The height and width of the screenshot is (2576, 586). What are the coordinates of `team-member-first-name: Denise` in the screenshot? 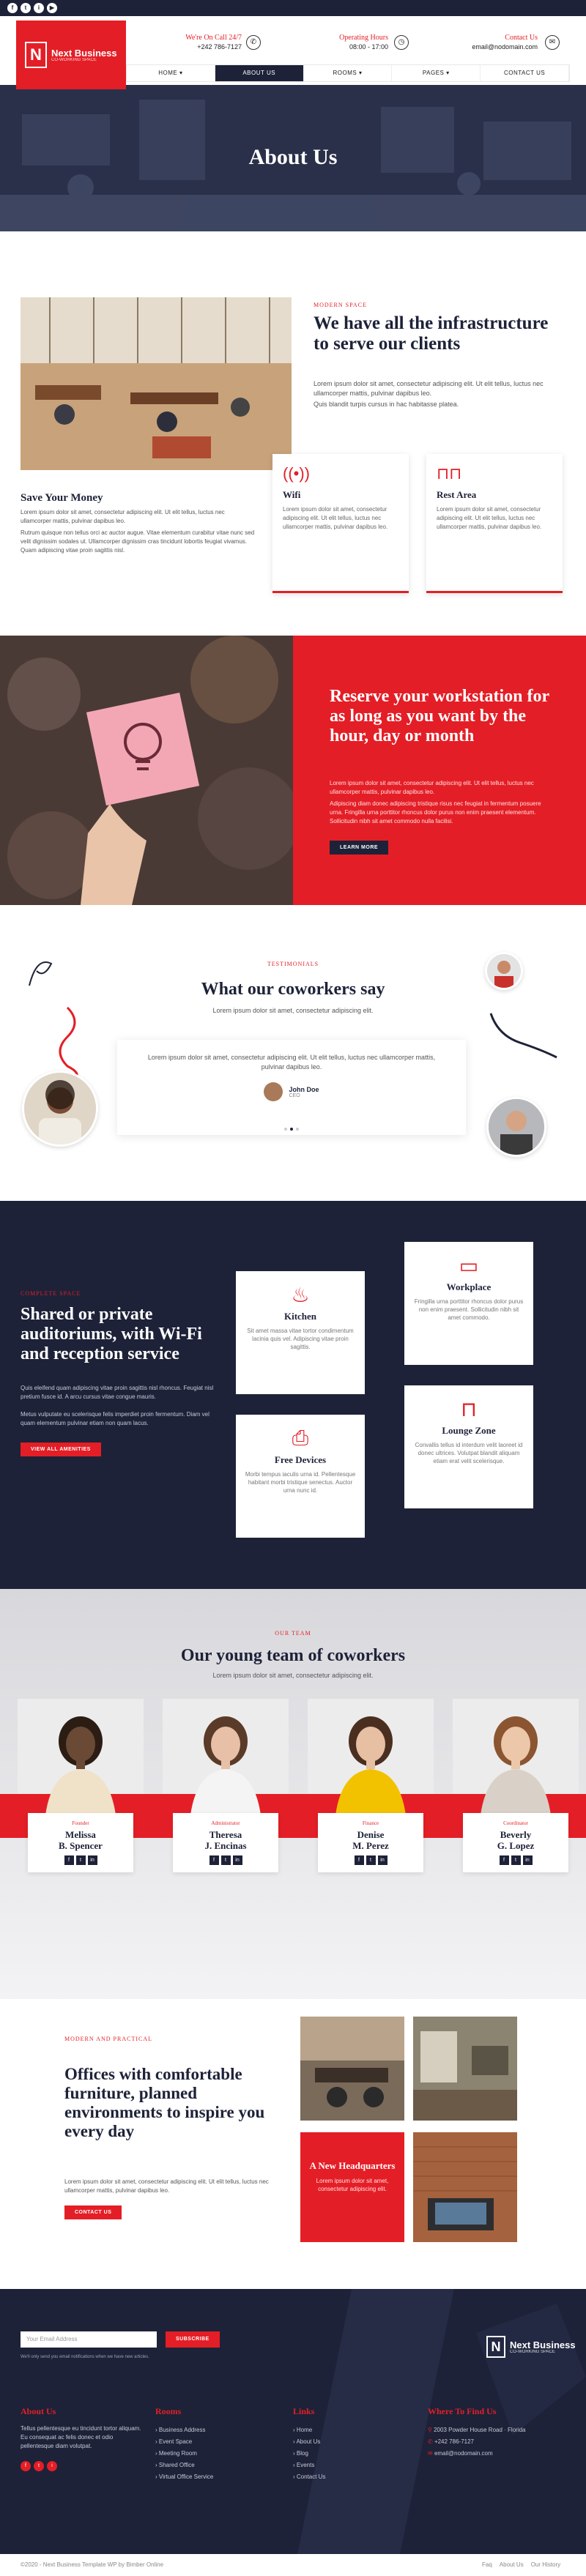 It's located at (371, 1834).